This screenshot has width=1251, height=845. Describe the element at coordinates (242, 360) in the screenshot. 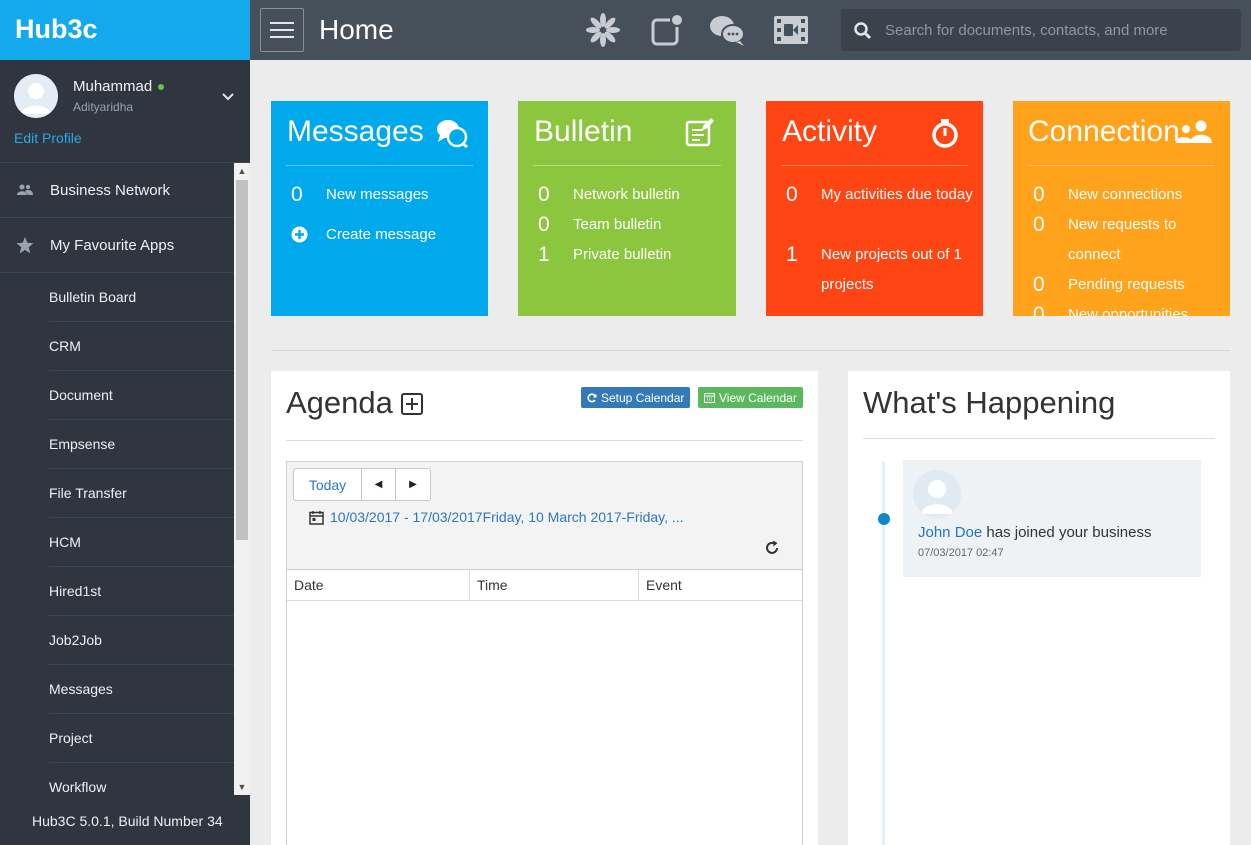

I see `scrollbar-thumb` at that location.